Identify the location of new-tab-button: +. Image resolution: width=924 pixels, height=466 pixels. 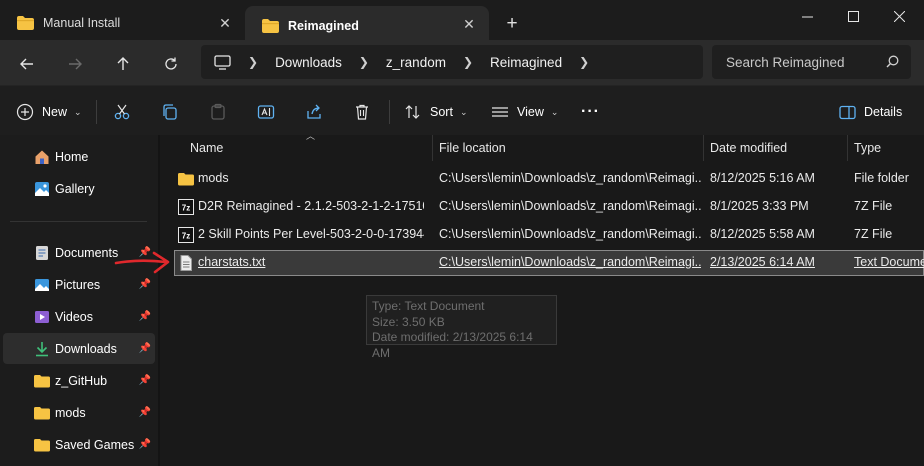
(512, 24).